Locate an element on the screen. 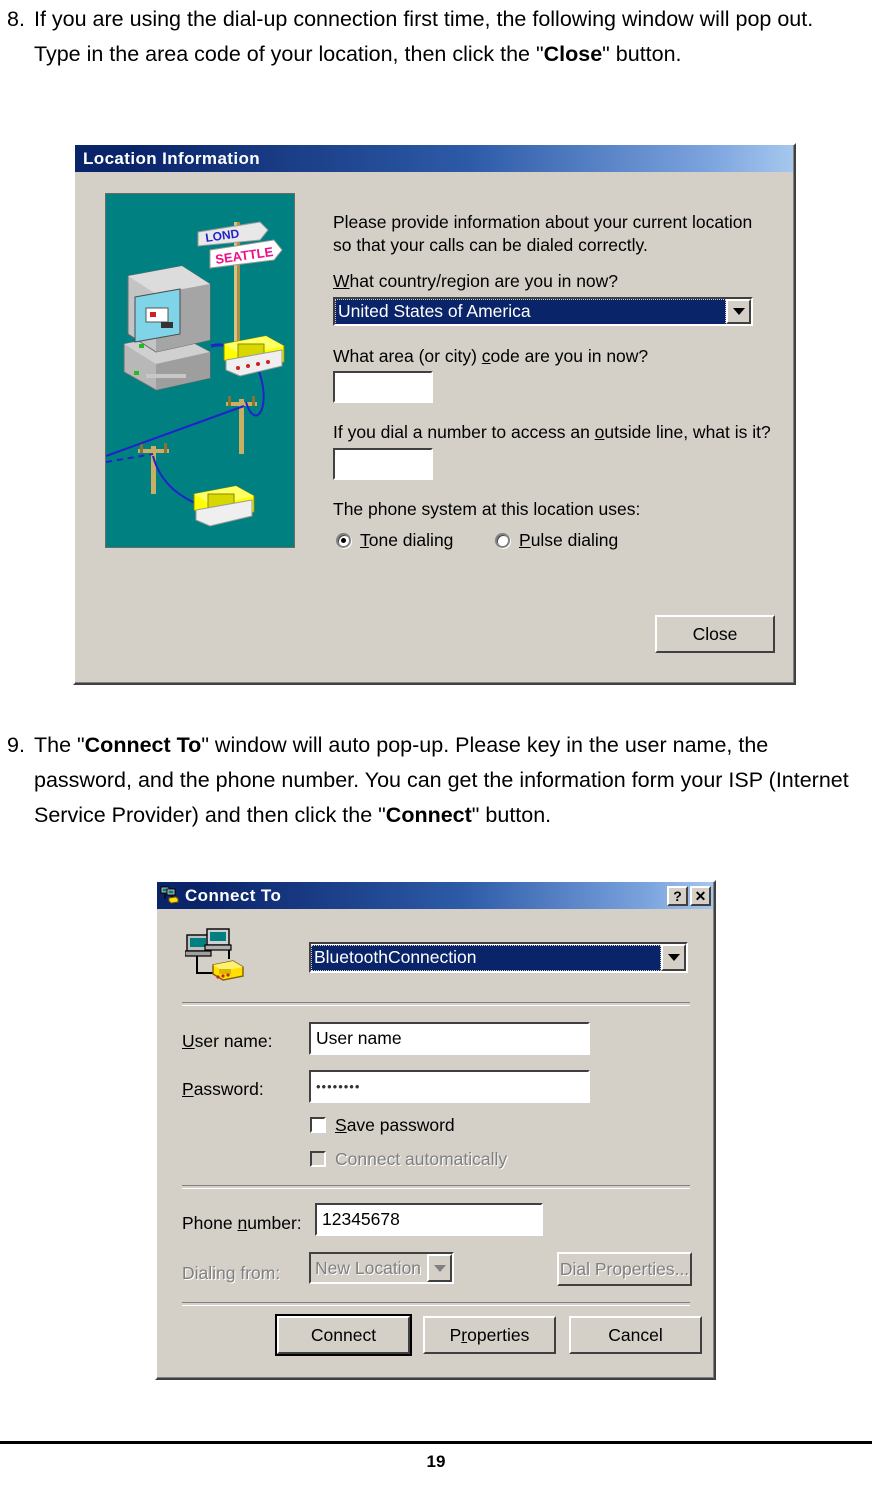 The image size is (872, 1487). close-button-label: Close is located at coordinates (715, 633).